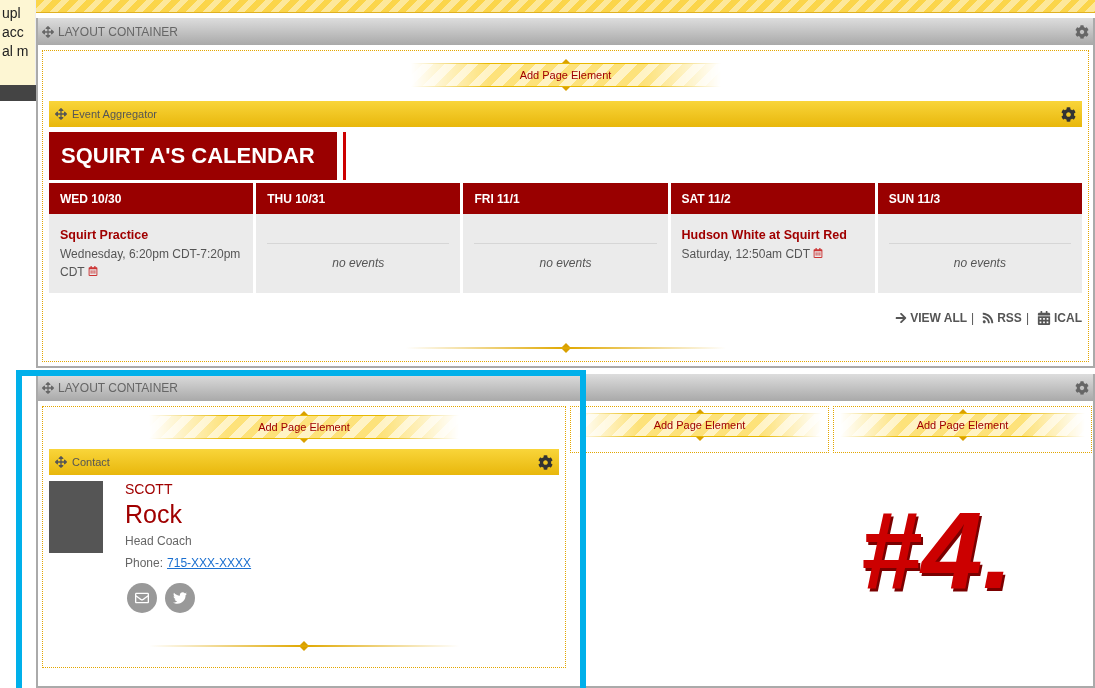 This screenshot has height=688, width=1095. I want to click on first-name: SCOTT, so click(149, 489).